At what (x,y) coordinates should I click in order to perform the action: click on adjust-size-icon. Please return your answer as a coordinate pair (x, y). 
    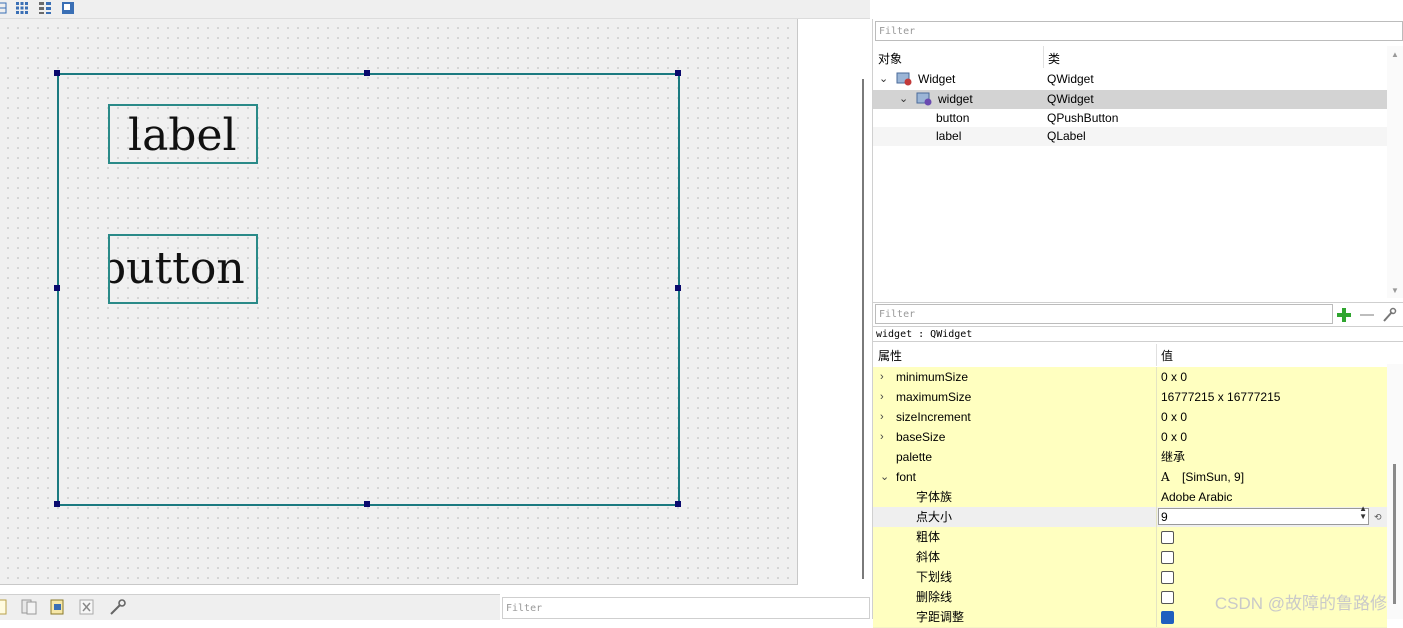
    Looking at the image, I should click on (68, 8).